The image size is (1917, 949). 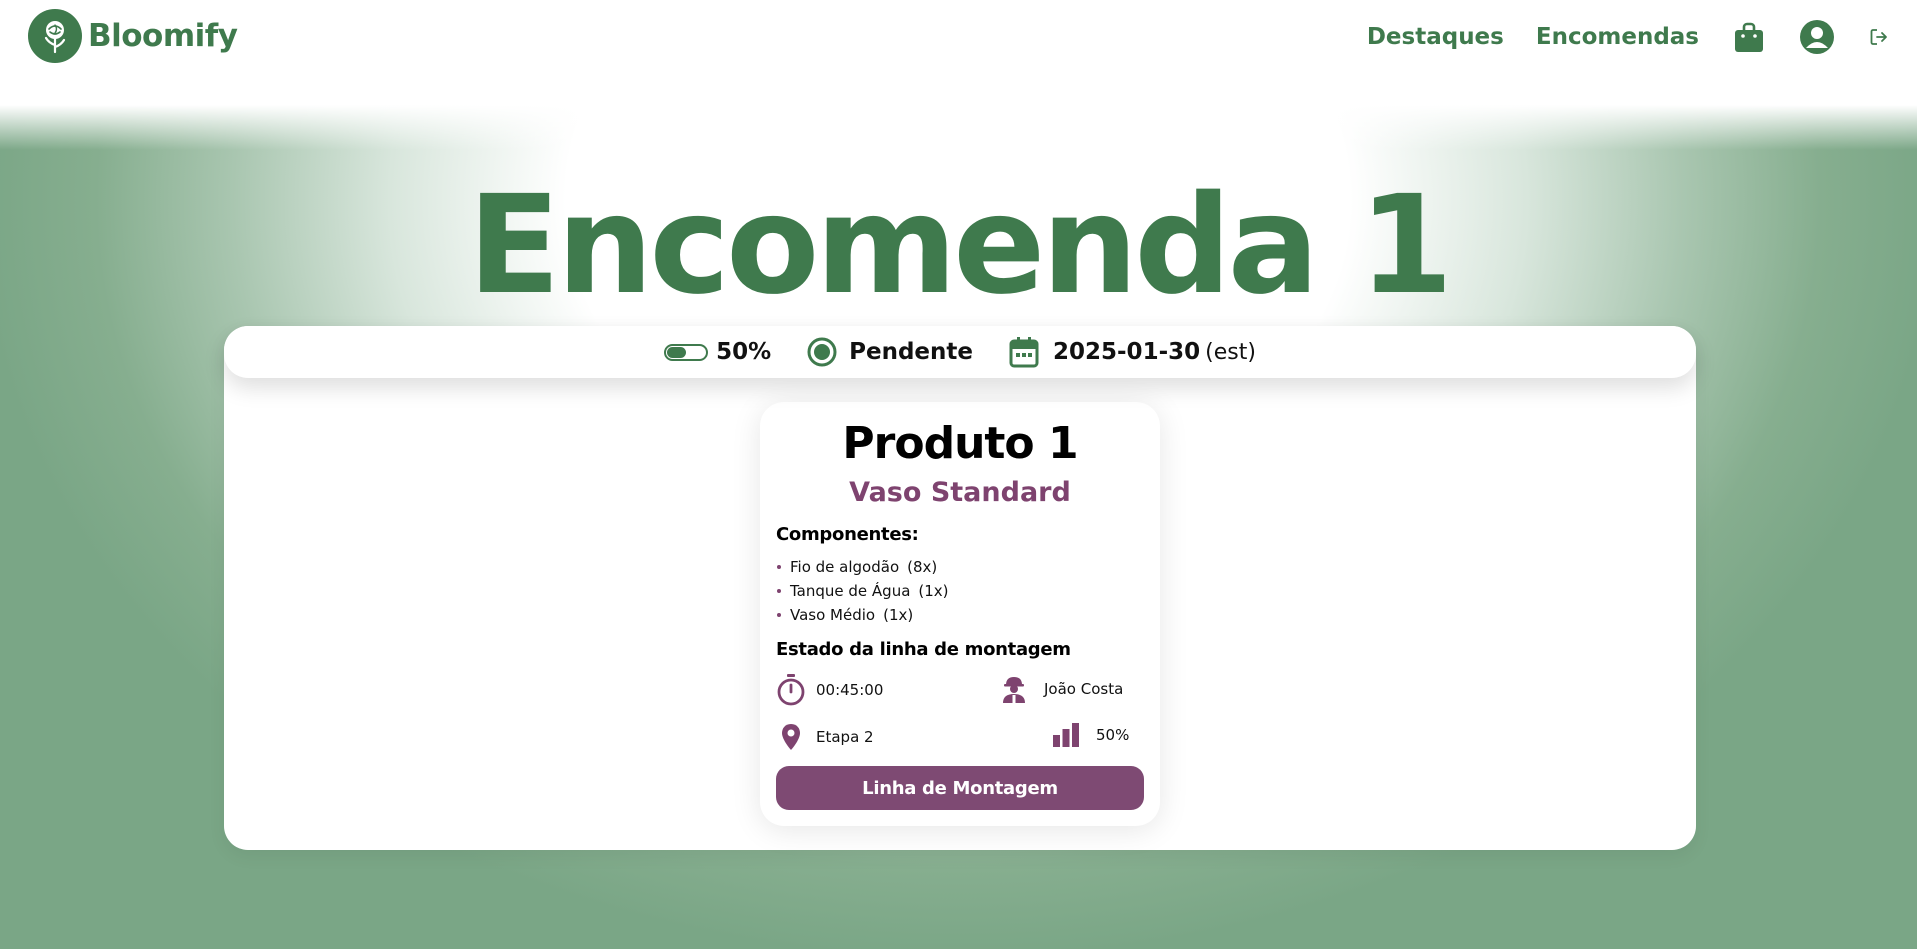 What do you see at coordinates (822, 352) in the screenshot?
I see `radio-status-icon` at bounding box center [822, 352].